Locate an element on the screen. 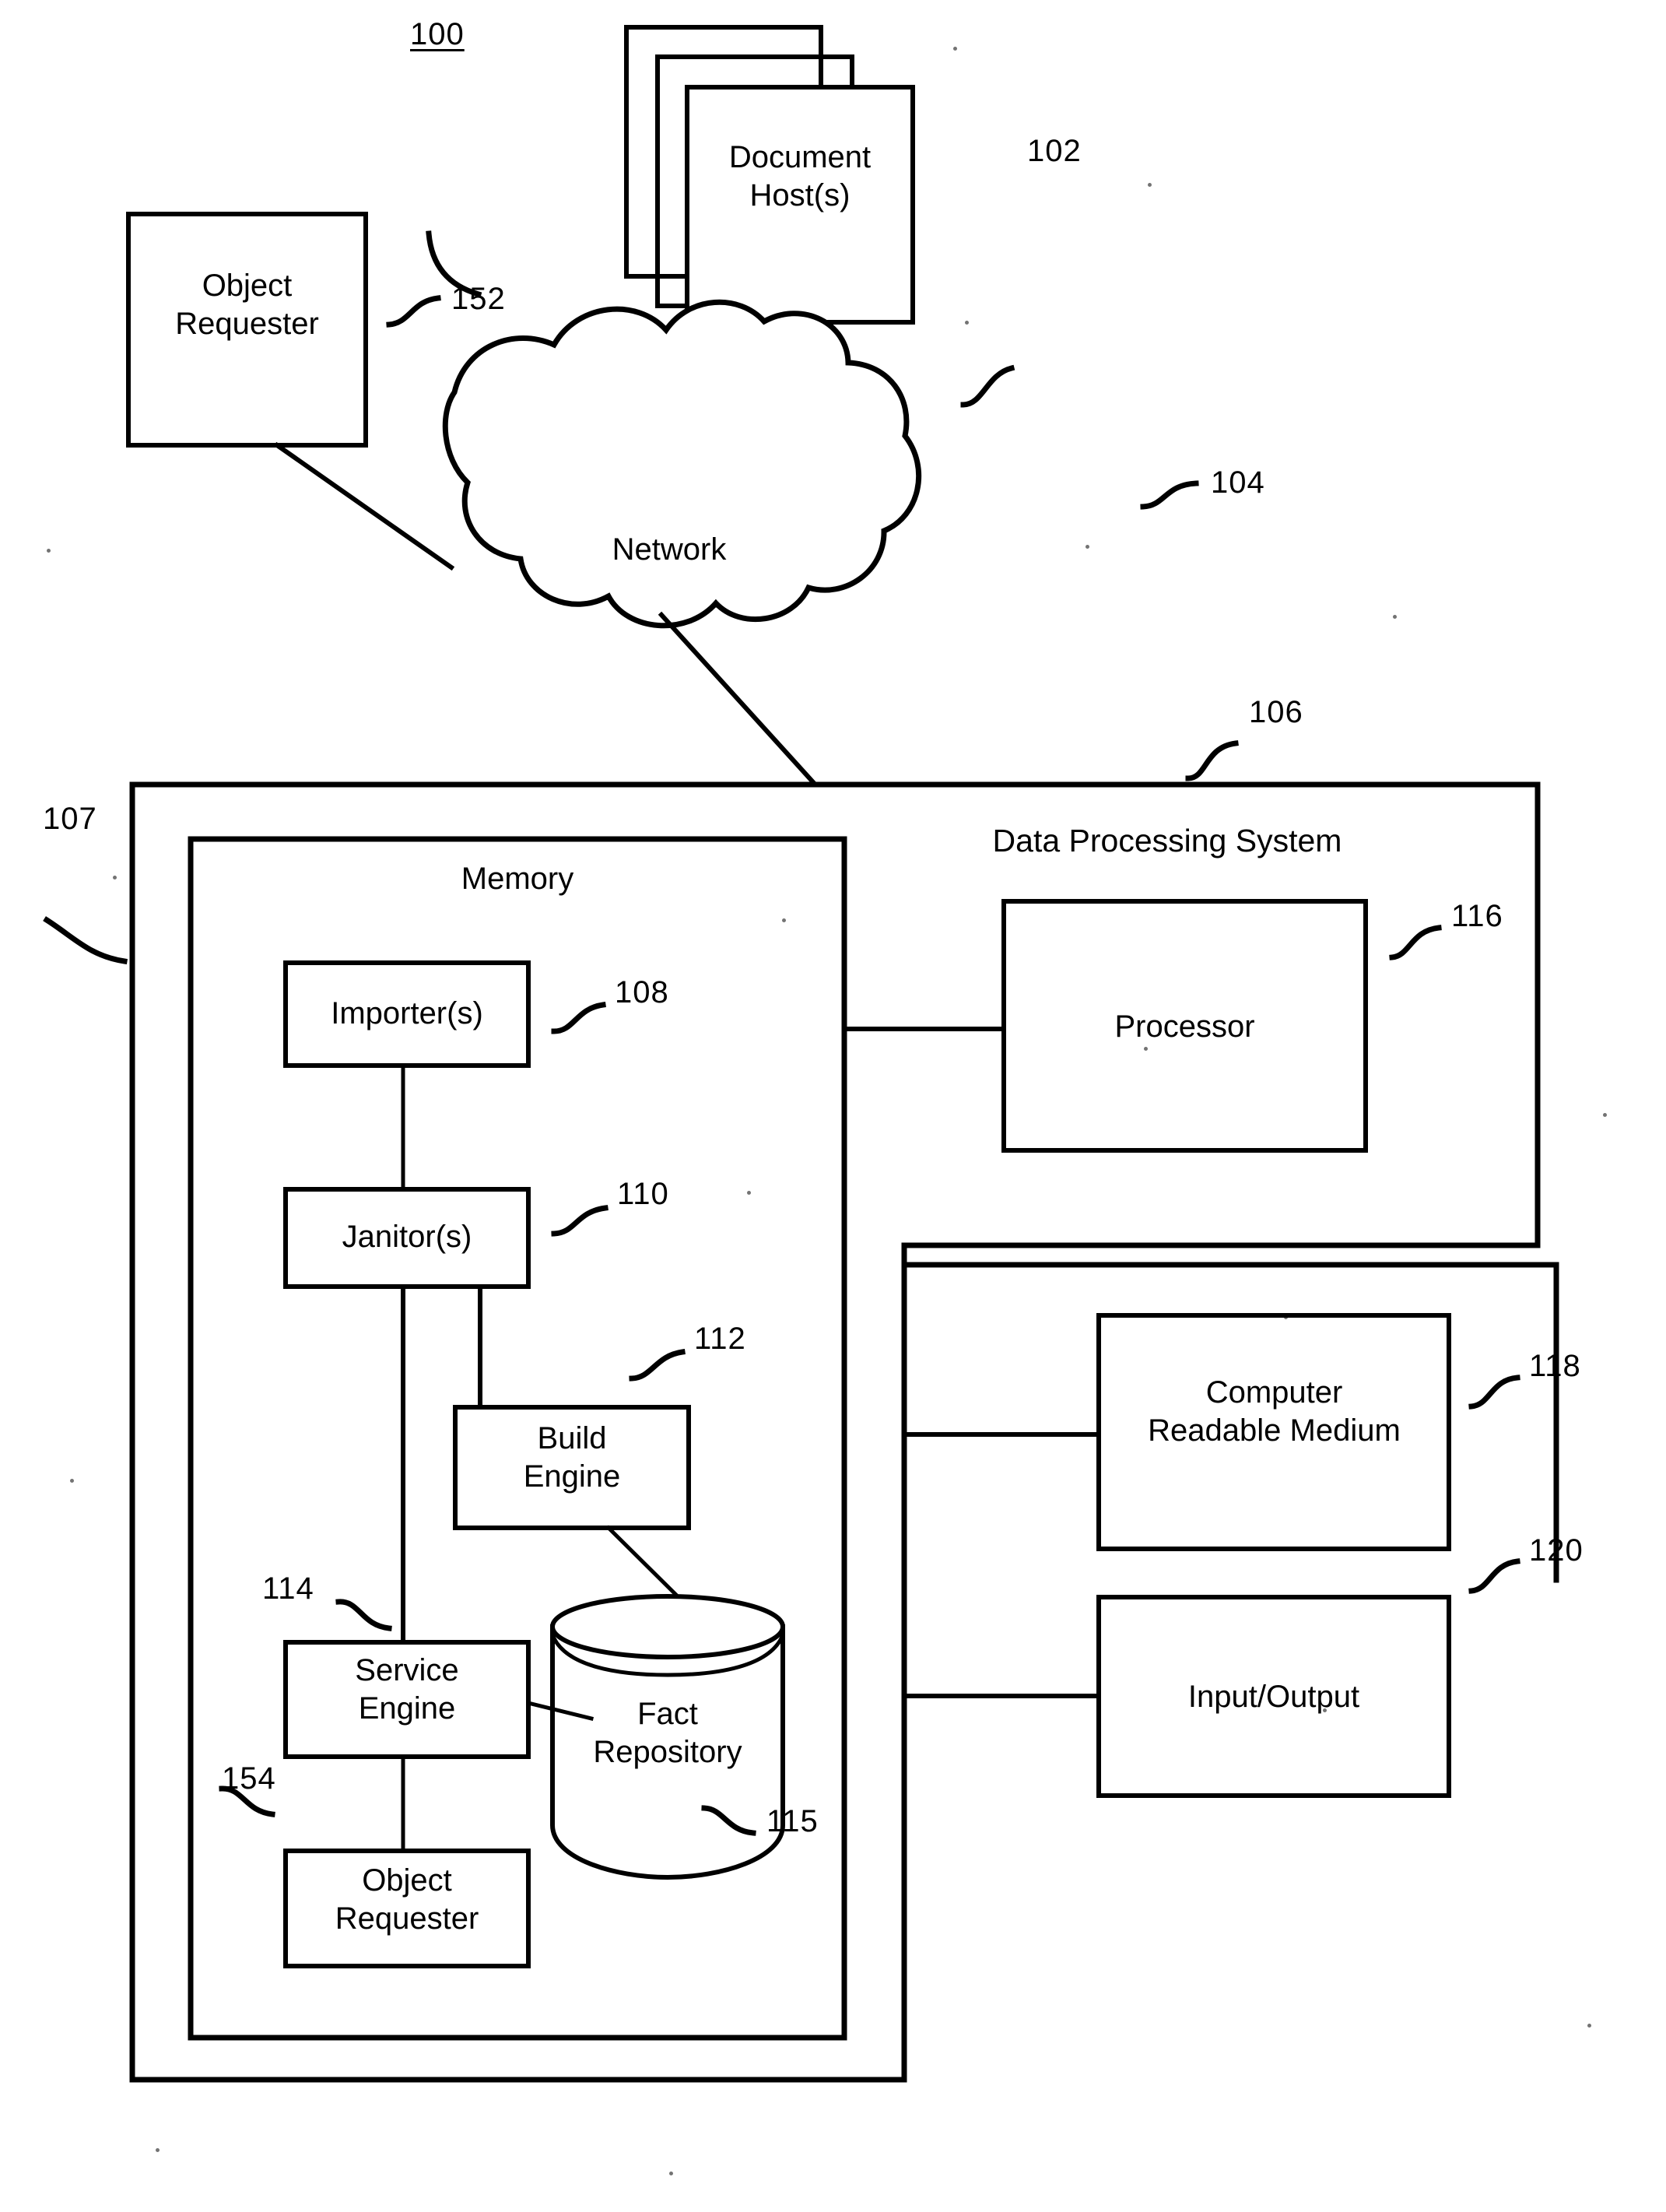 The image size is (1666, 2212). fact-repository-top-ellipse is located at coordinates (667, 1626).